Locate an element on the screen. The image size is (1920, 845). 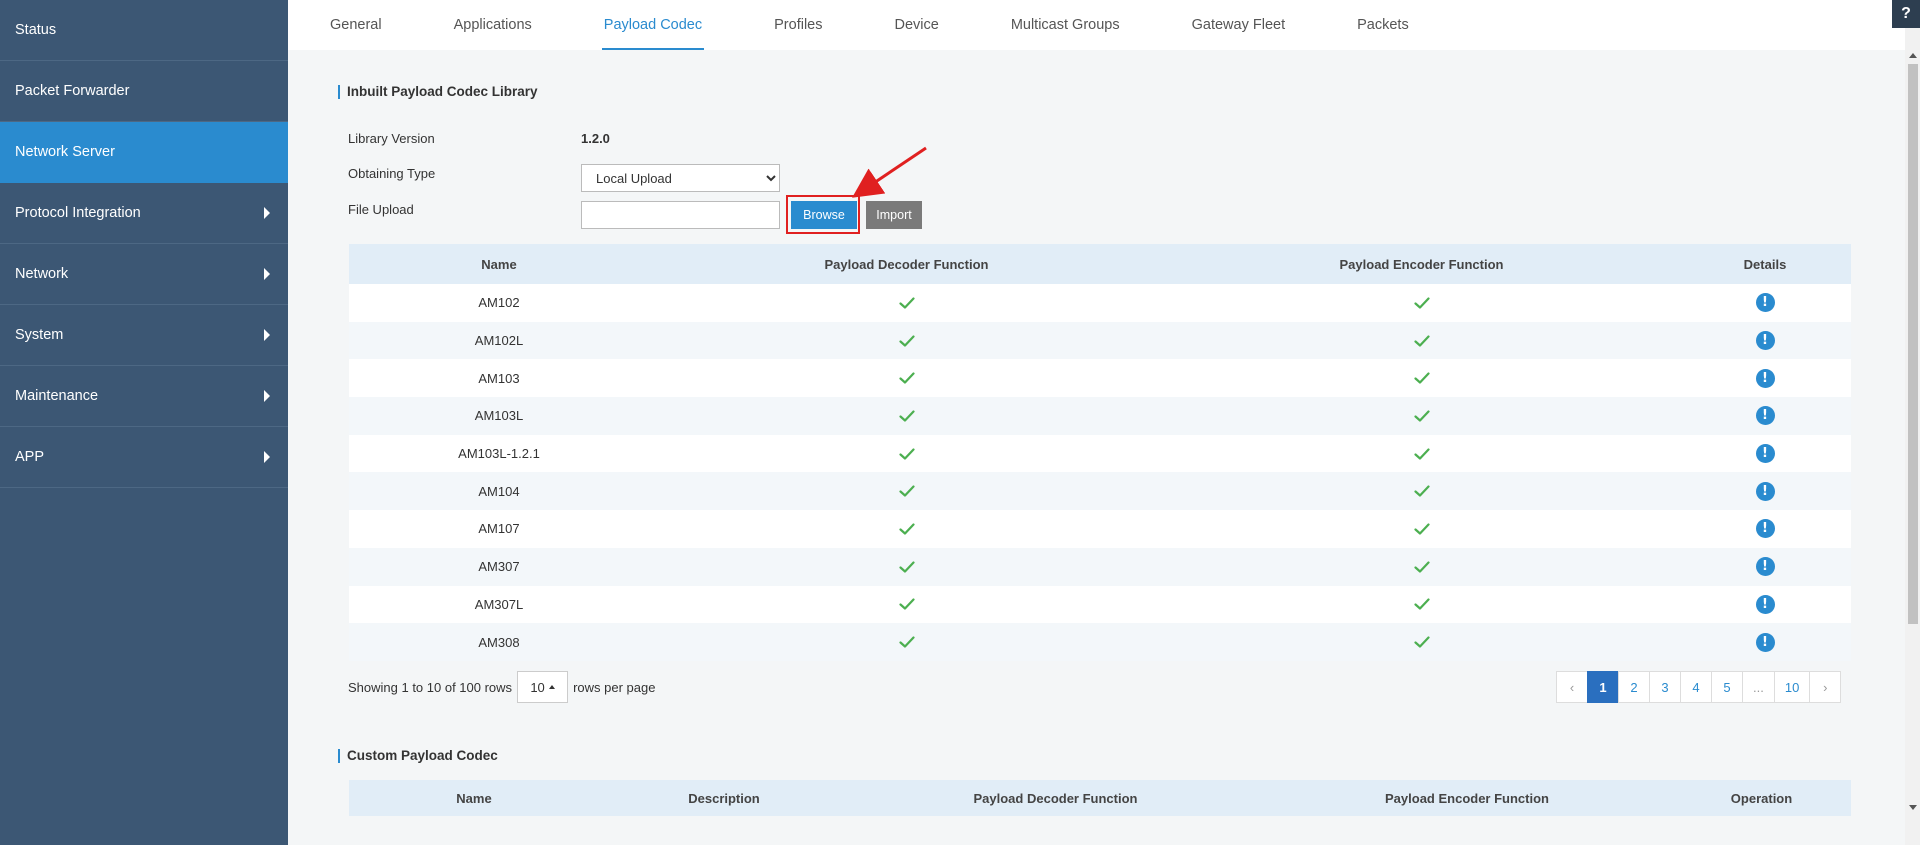
custom-section-title: Custom Payload Codec is located at coordinates (418, 756).